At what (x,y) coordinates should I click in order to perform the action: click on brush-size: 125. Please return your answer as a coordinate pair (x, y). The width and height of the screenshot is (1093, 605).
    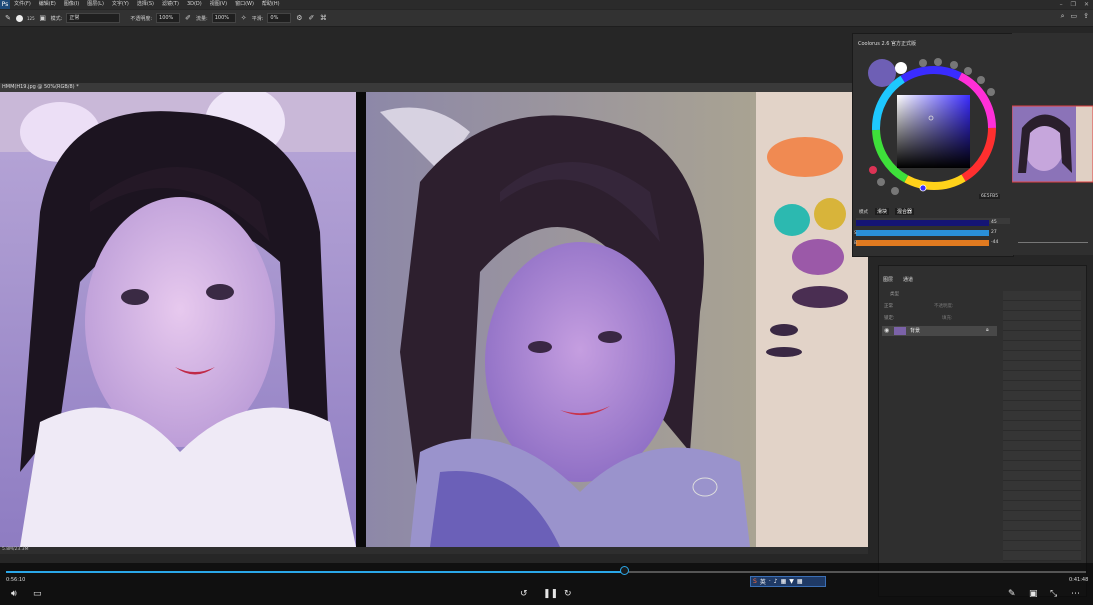
    Looking at the image, I should click on (31, 18).